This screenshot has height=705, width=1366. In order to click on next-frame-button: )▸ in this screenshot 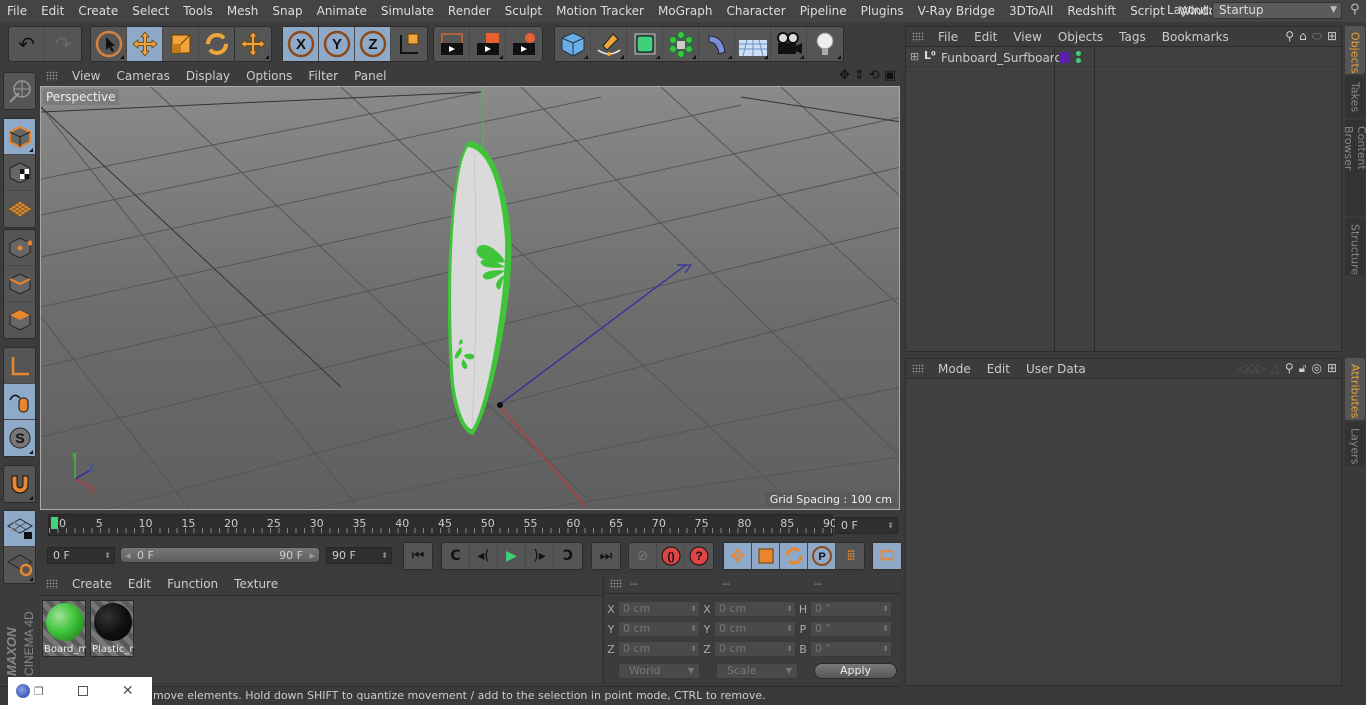, I will do `click(540, 556)`.